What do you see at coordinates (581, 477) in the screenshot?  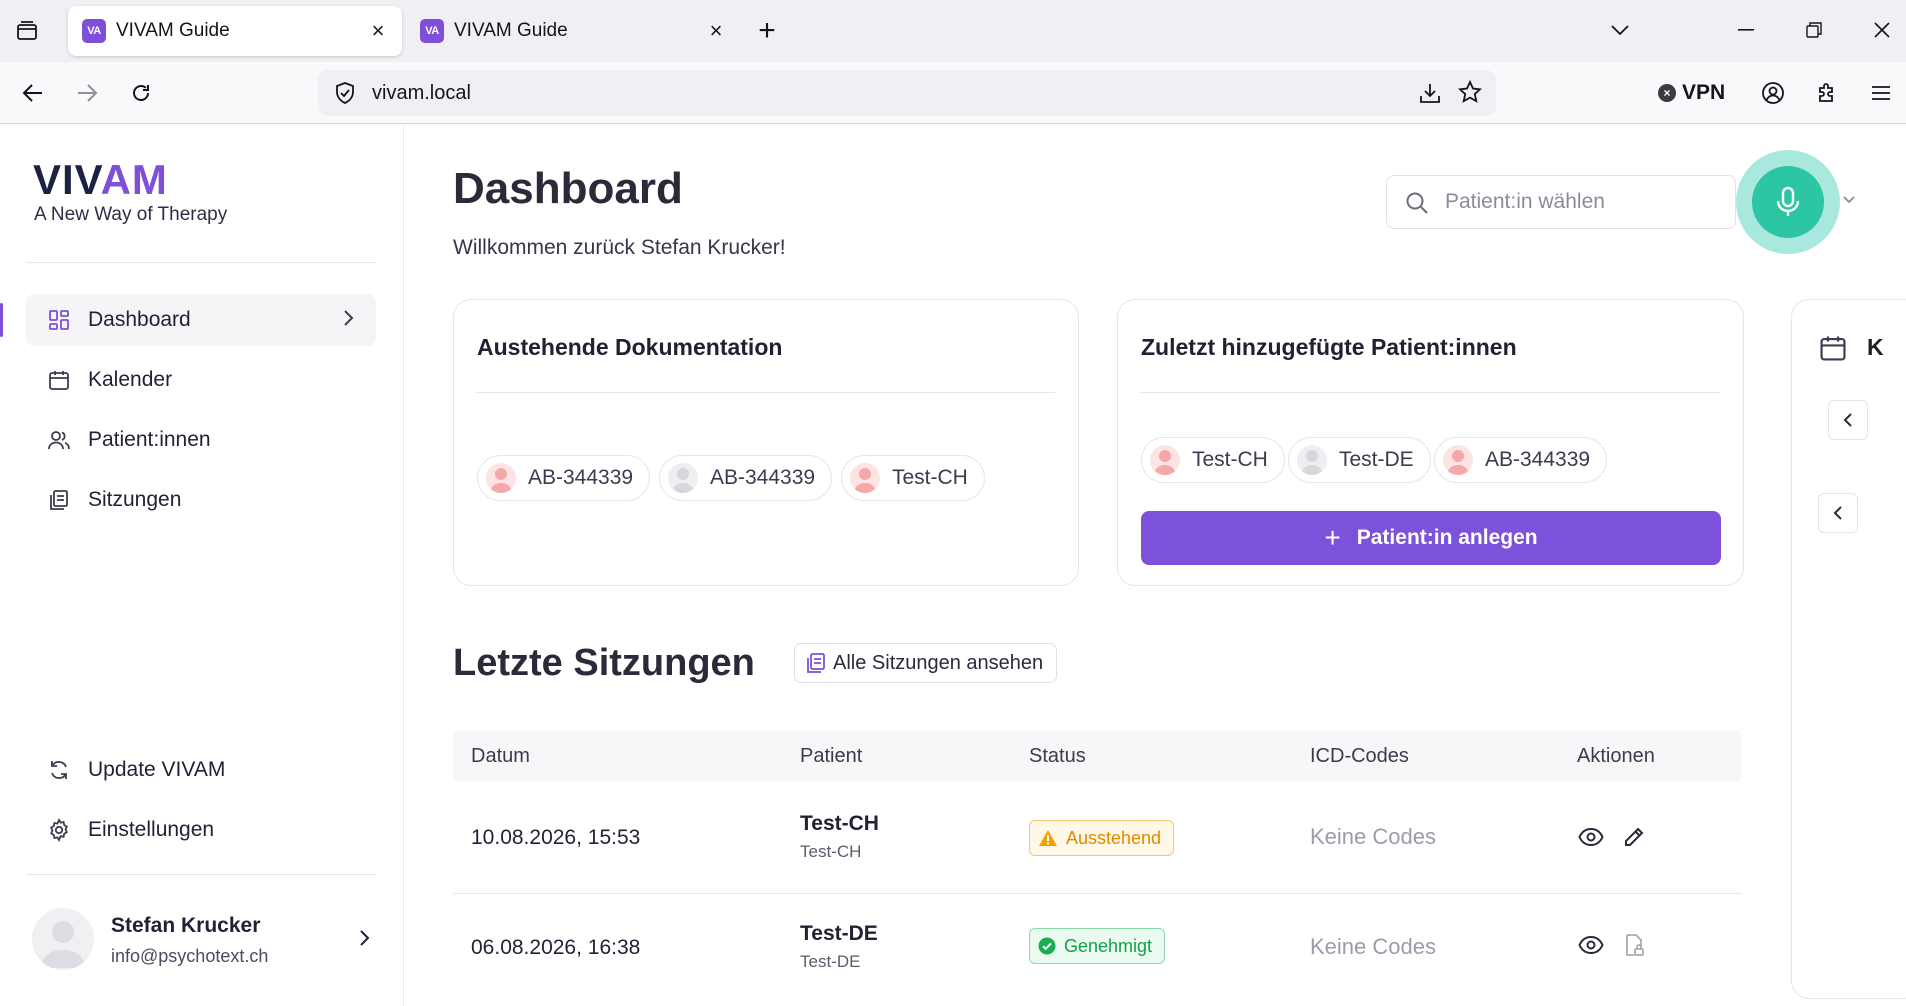 I see `chip-label: AB-344339` at bounding box center [581, 477].